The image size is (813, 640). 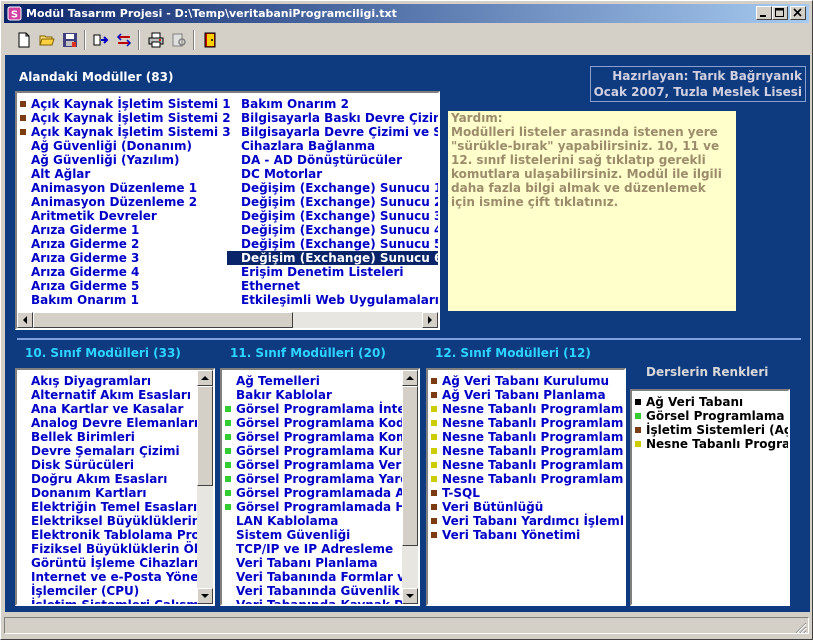 I want to click on vertical-scroll-thumb, so click(x=205, y=436).